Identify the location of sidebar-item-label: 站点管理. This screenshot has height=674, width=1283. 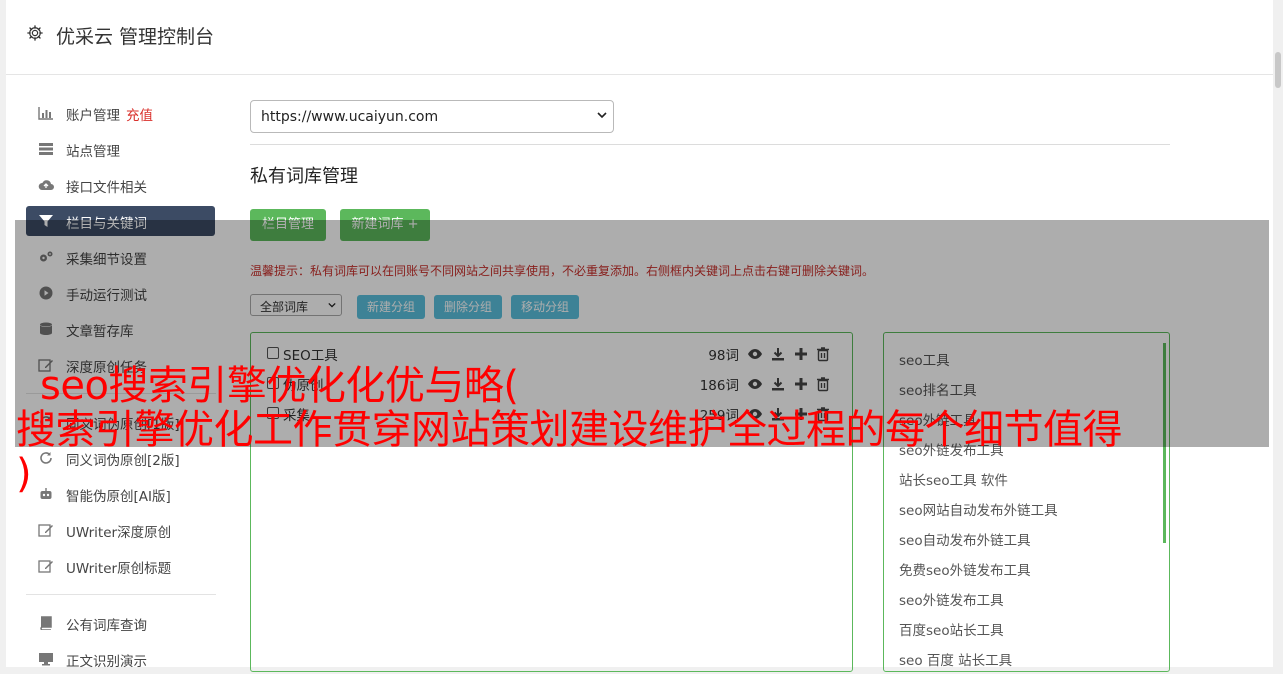
(93, 152).